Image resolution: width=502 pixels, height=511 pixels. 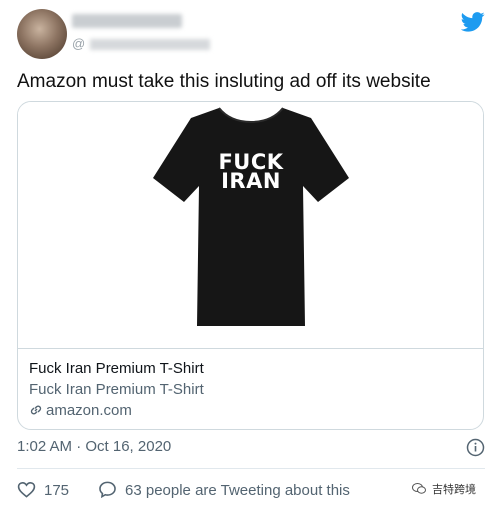 I want to click on tweet-timestamp: 1:02 AM · Oct 16, 2020, so click(x=94, y=446).